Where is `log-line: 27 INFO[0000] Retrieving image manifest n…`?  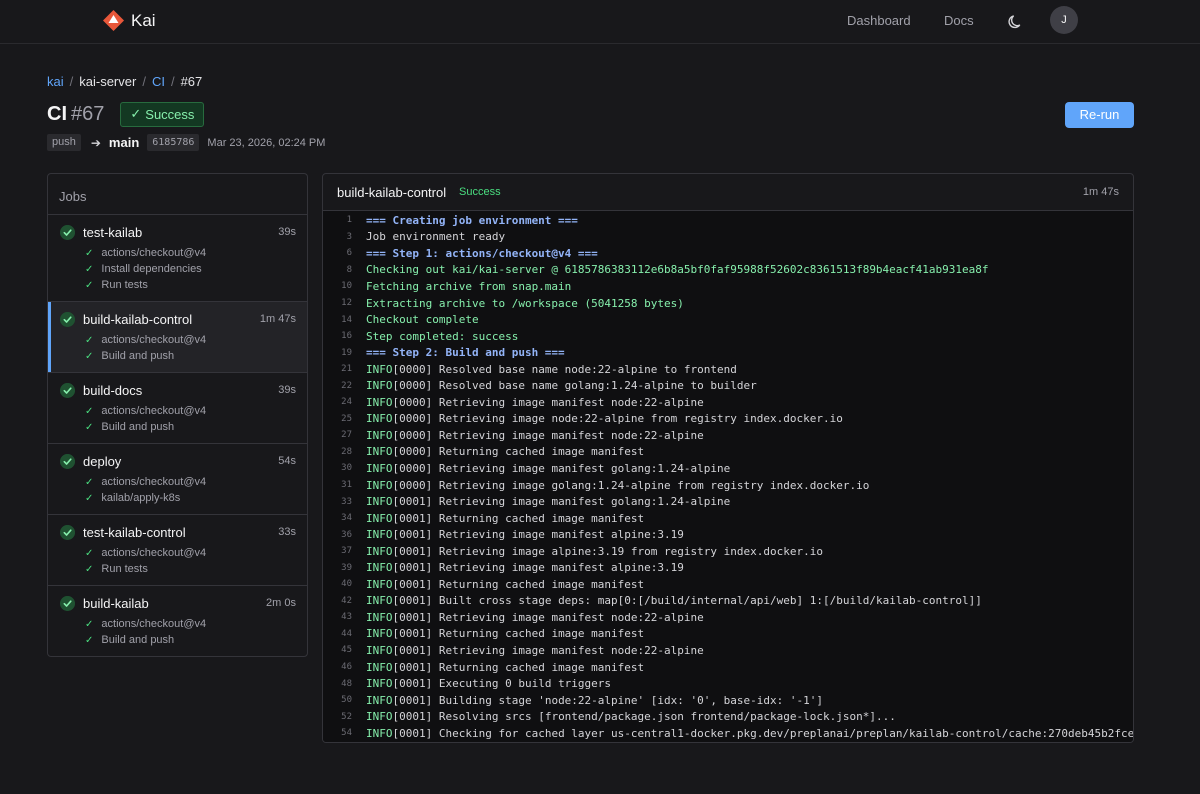 log-line: 27 INFO[0000] Retrieving image manifest n… is located at coordinates (728, 435).